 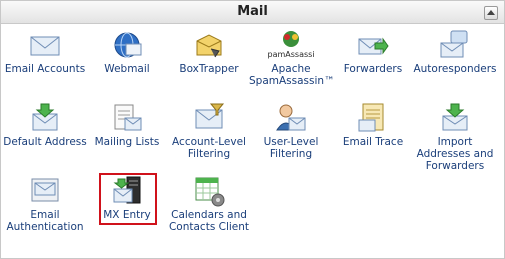 I want to click on item-user-level-filtering: User-Level Filtering, so click(x=291, y=137).